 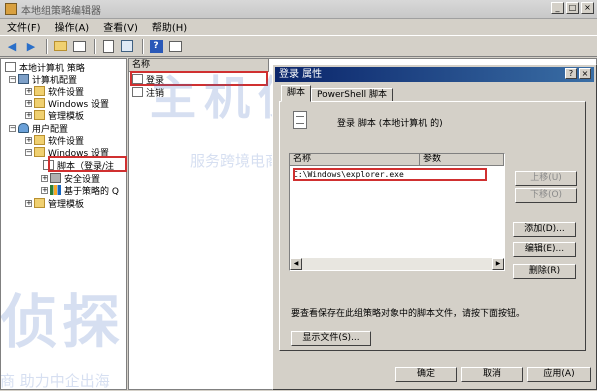 I want to click on tree-root: 本地计算机 策略, so click(x=45, y=67).